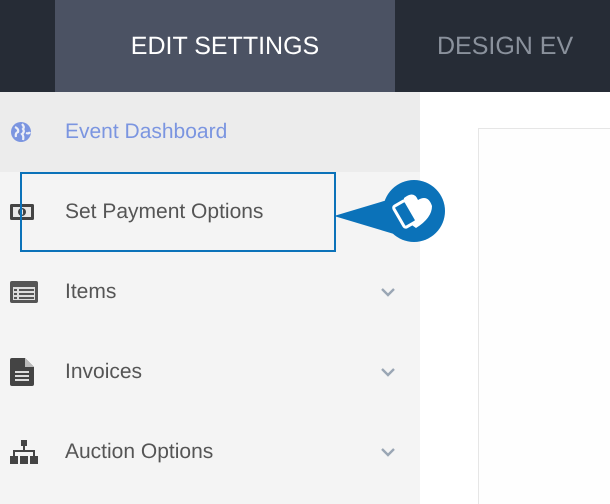  What do you see at coordinates (210, 372) in the screenshot?
I see `sidebar-item: Invoices` at bounding box center [210, 372].